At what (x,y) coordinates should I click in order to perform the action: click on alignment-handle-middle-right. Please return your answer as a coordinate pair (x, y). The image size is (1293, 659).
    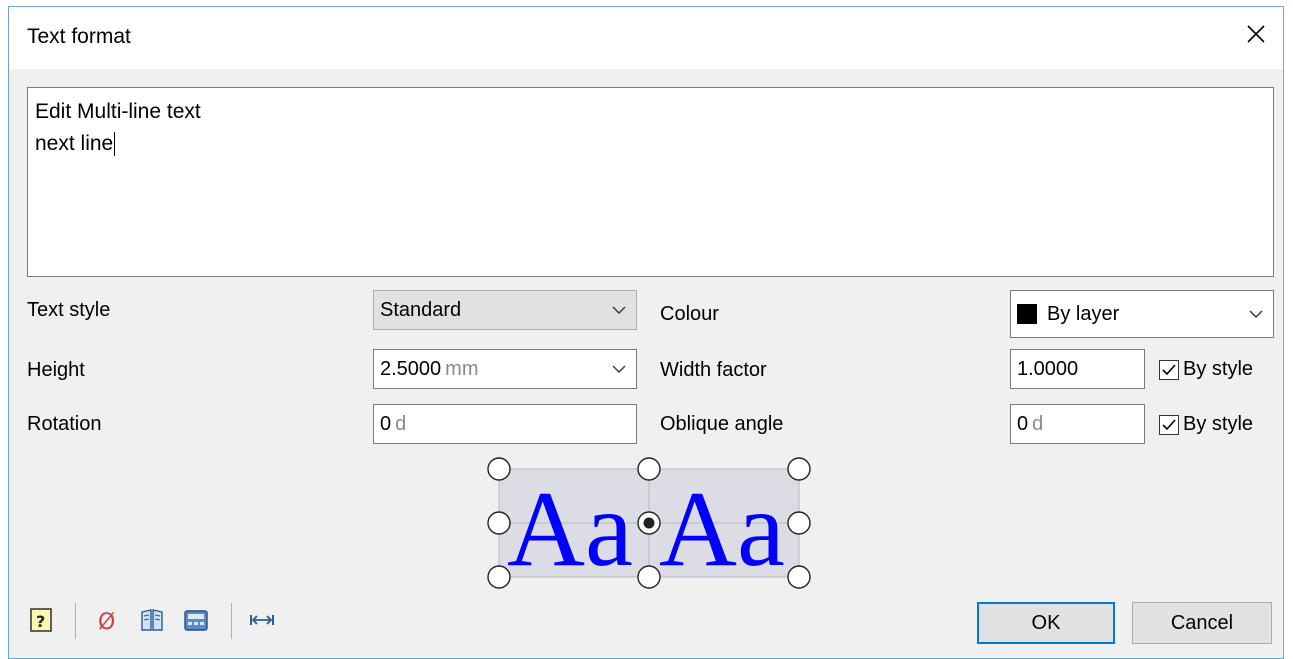
    Looking at the image, I should click on (799, 523).